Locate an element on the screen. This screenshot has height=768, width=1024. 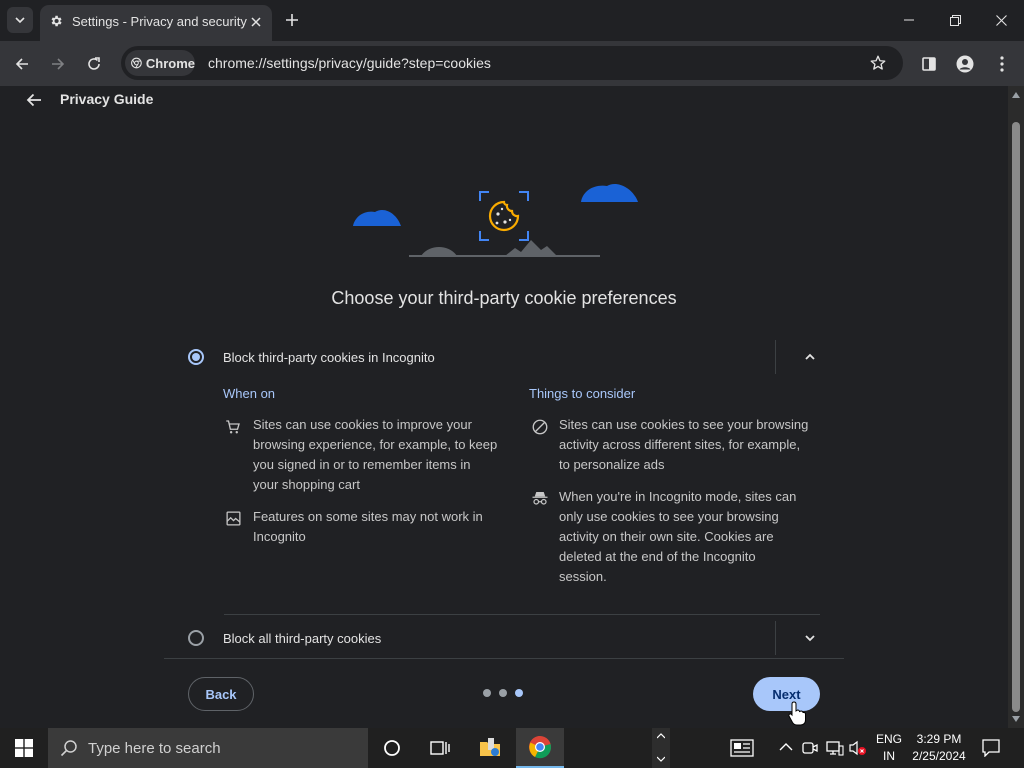
search-icon is located at coordinates (68, 748).